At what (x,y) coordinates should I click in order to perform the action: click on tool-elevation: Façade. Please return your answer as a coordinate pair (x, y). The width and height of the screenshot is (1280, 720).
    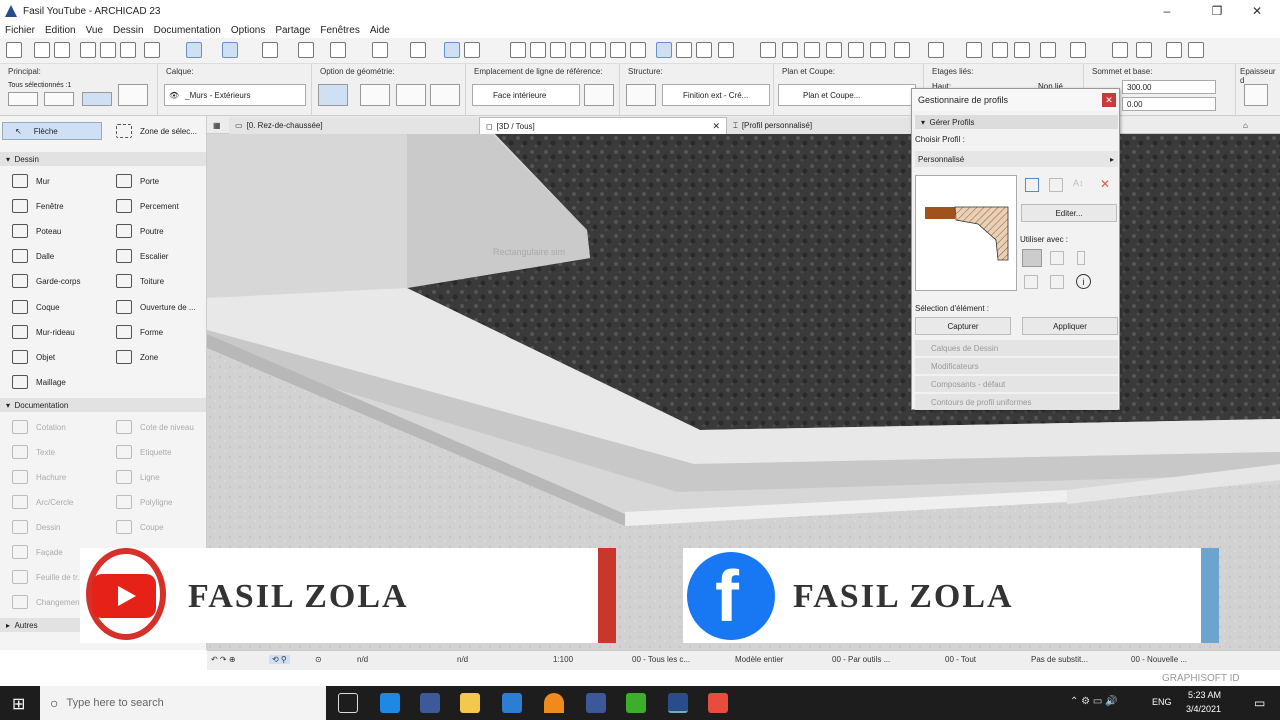
    Looking at the image, I should click on (37, 552).